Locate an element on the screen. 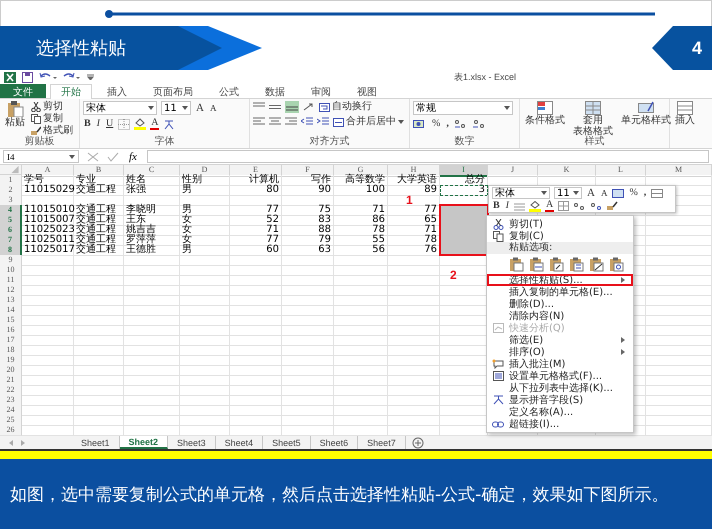 The height and width of the screenshot is (529, 712). formula-field is located at coordinates (427, 156).